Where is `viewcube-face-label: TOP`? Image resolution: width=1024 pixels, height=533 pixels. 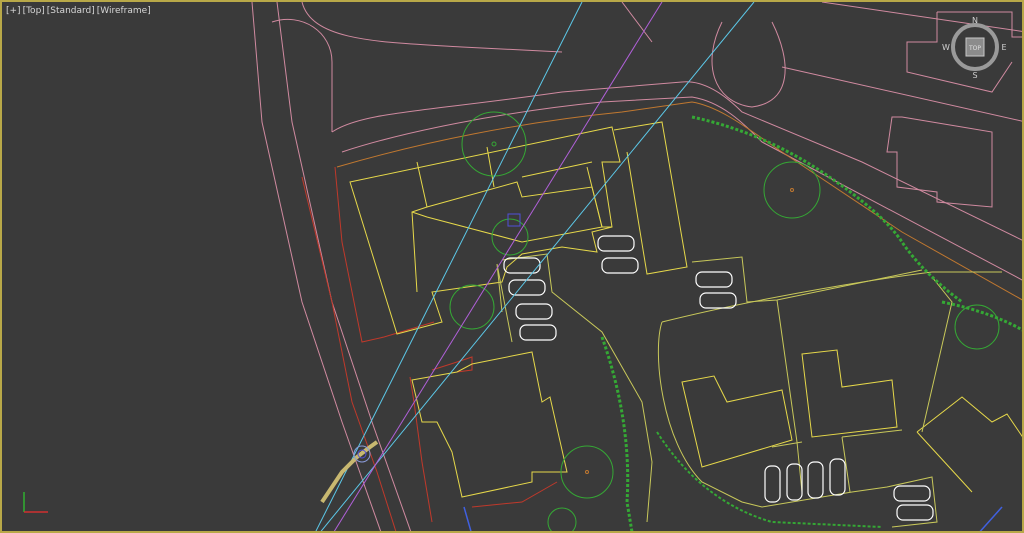
viewcube-face-label: TOP is located at coordinates (974, 48).